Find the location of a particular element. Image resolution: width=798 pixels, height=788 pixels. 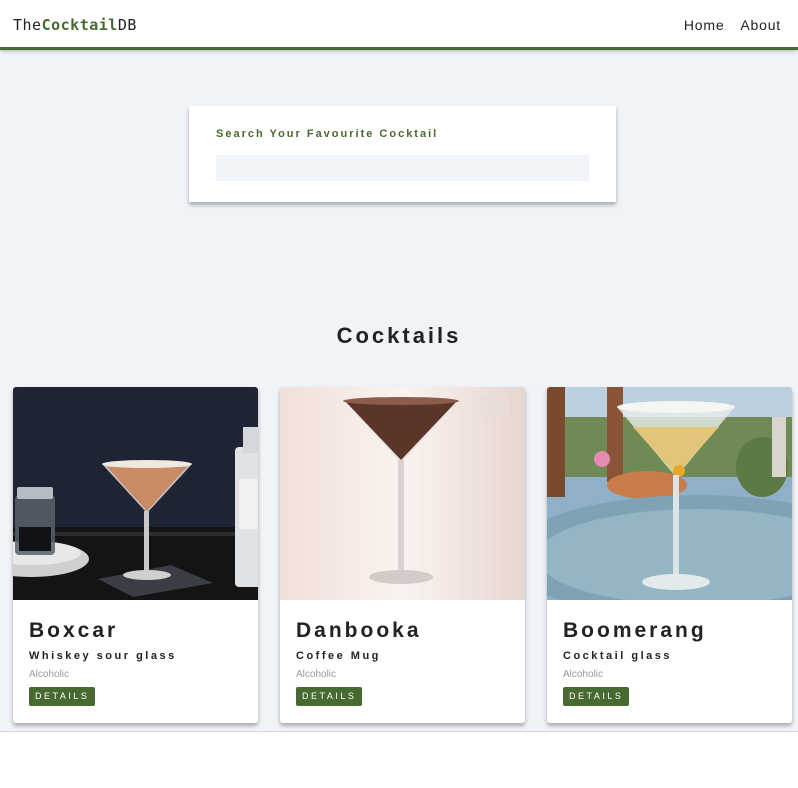

section-title: Cocktails is located at coordinates (399, 335).